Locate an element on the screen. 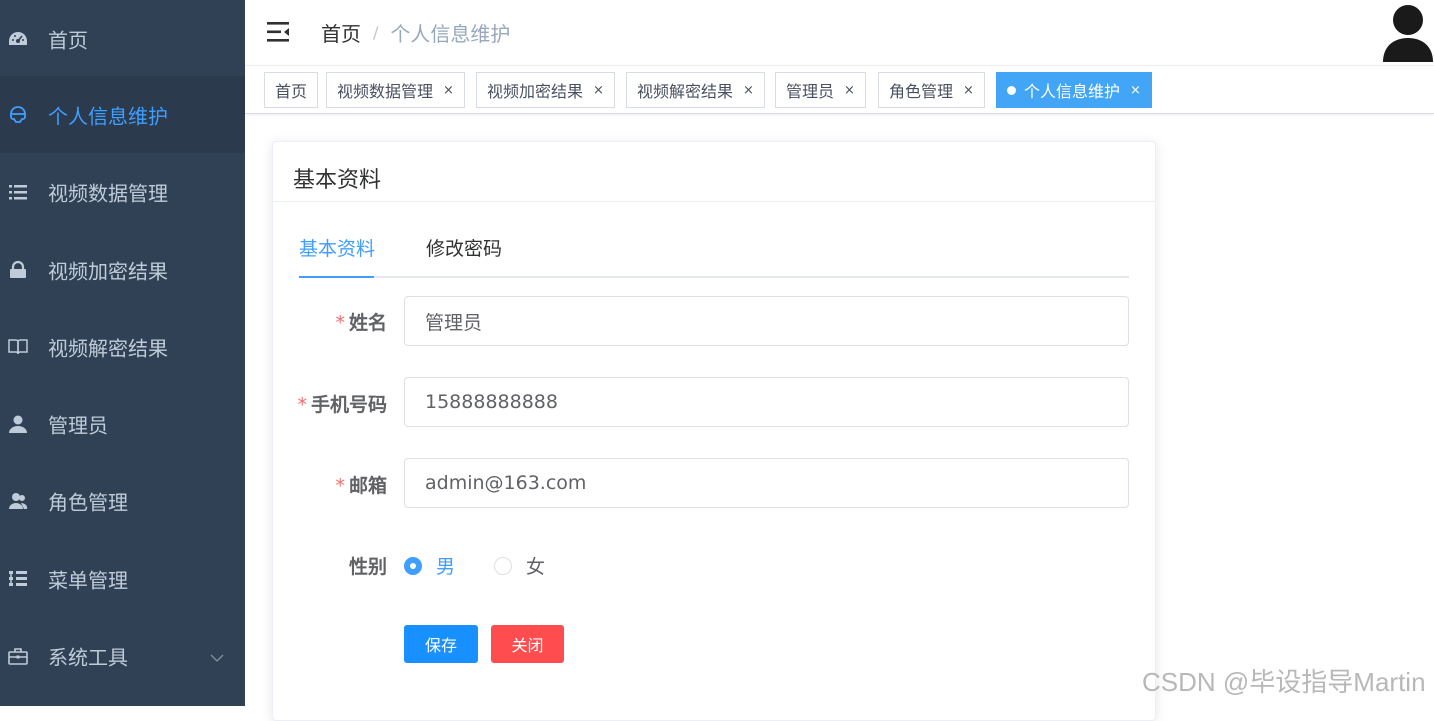 This screenshot has width=1434, height=721. sidebar-item-label: 个人信息维护 is located at coordinates (108, 116).